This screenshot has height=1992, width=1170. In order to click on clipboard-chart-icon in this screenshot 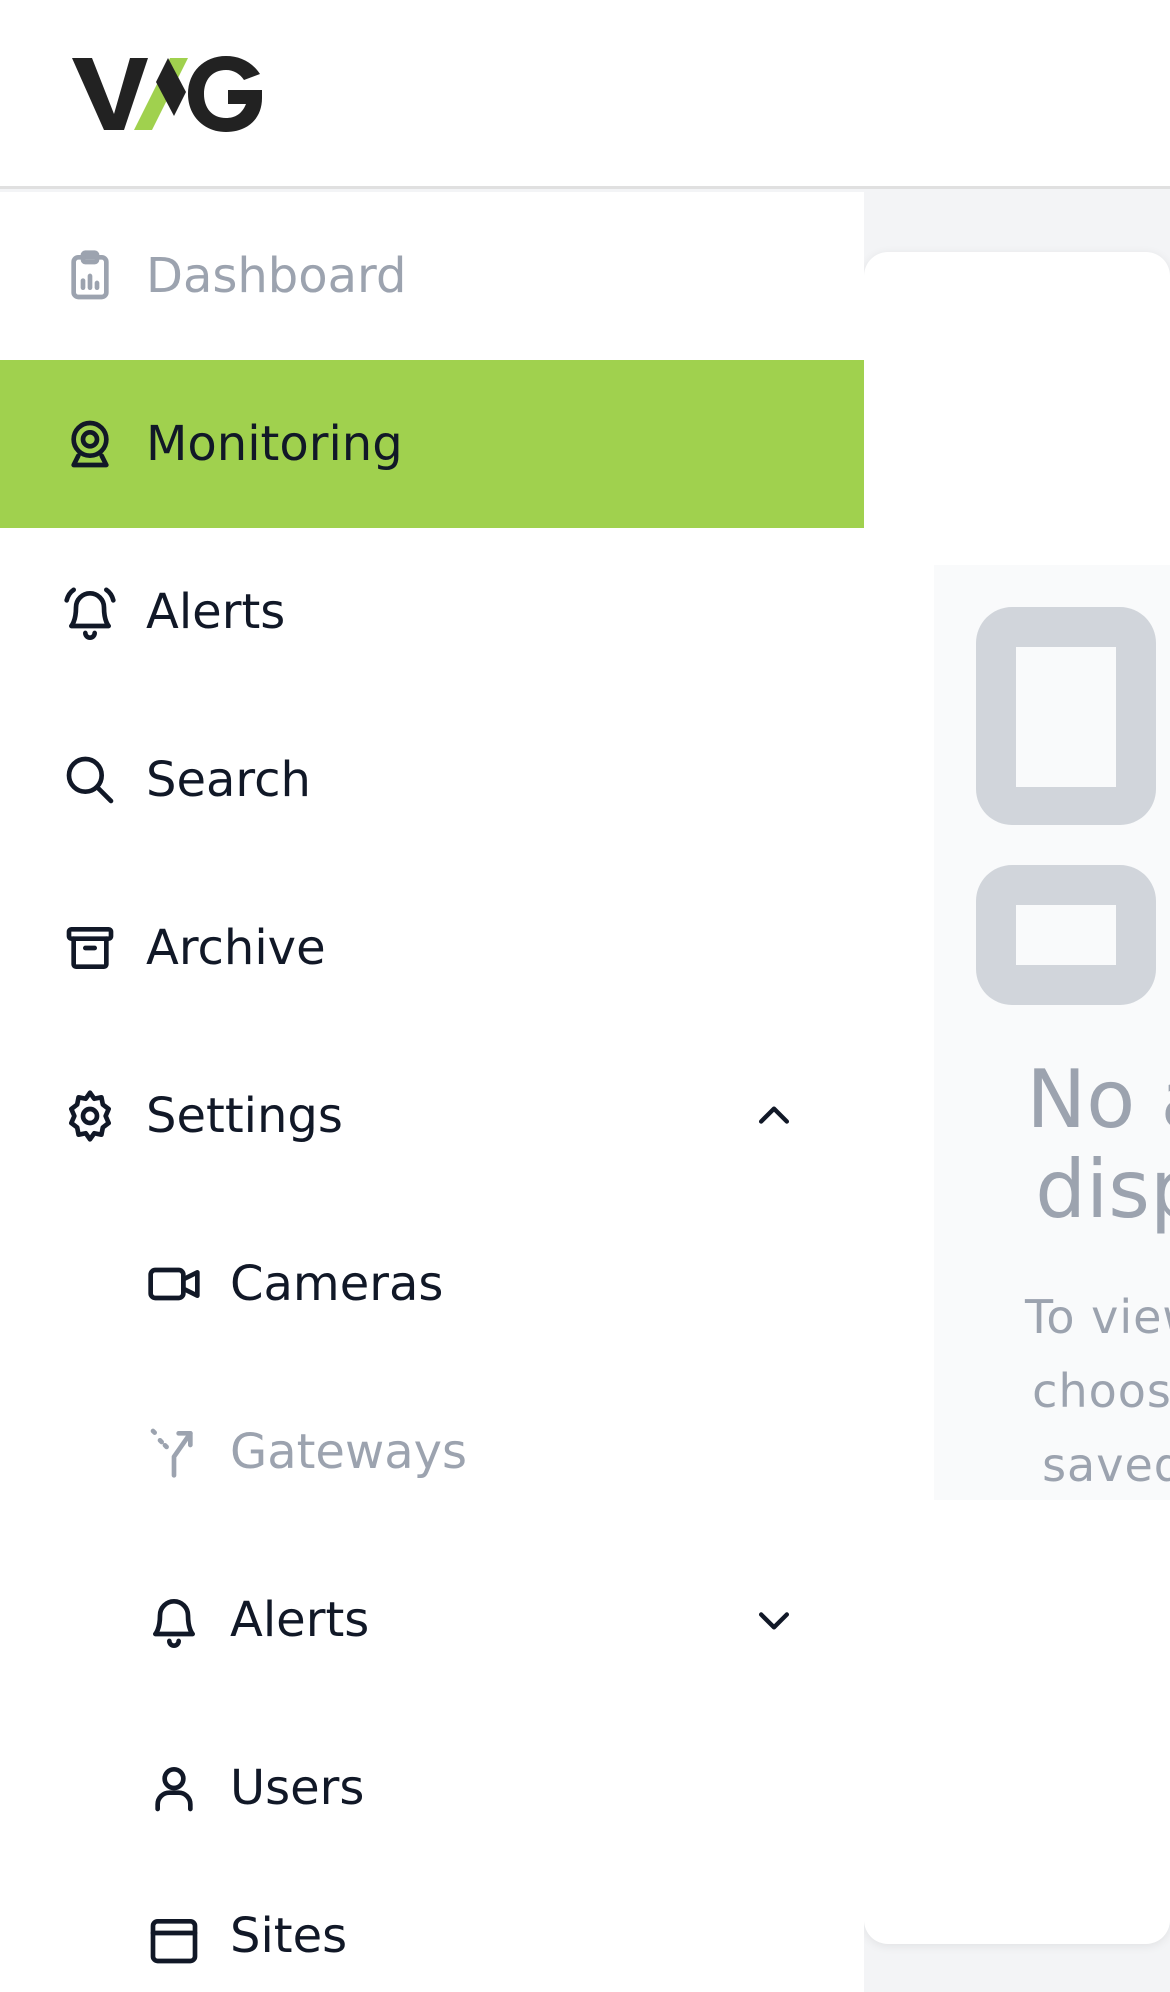, I will do `click(90, 276)`.